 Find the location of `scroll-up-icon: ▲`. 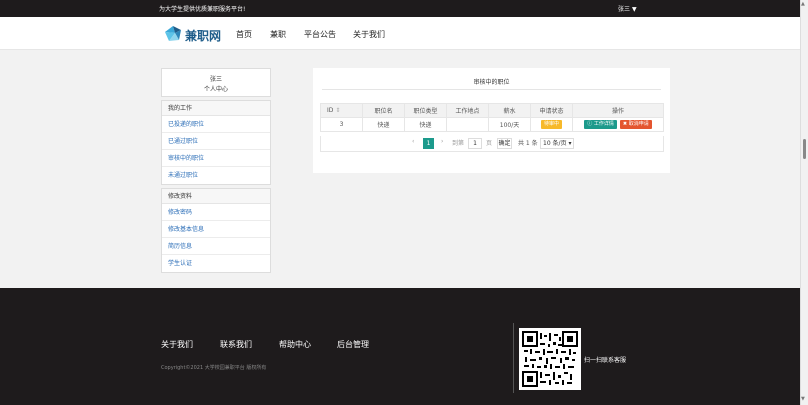

scroll-up-icon: ▲ is located at coordinates (803, 4).